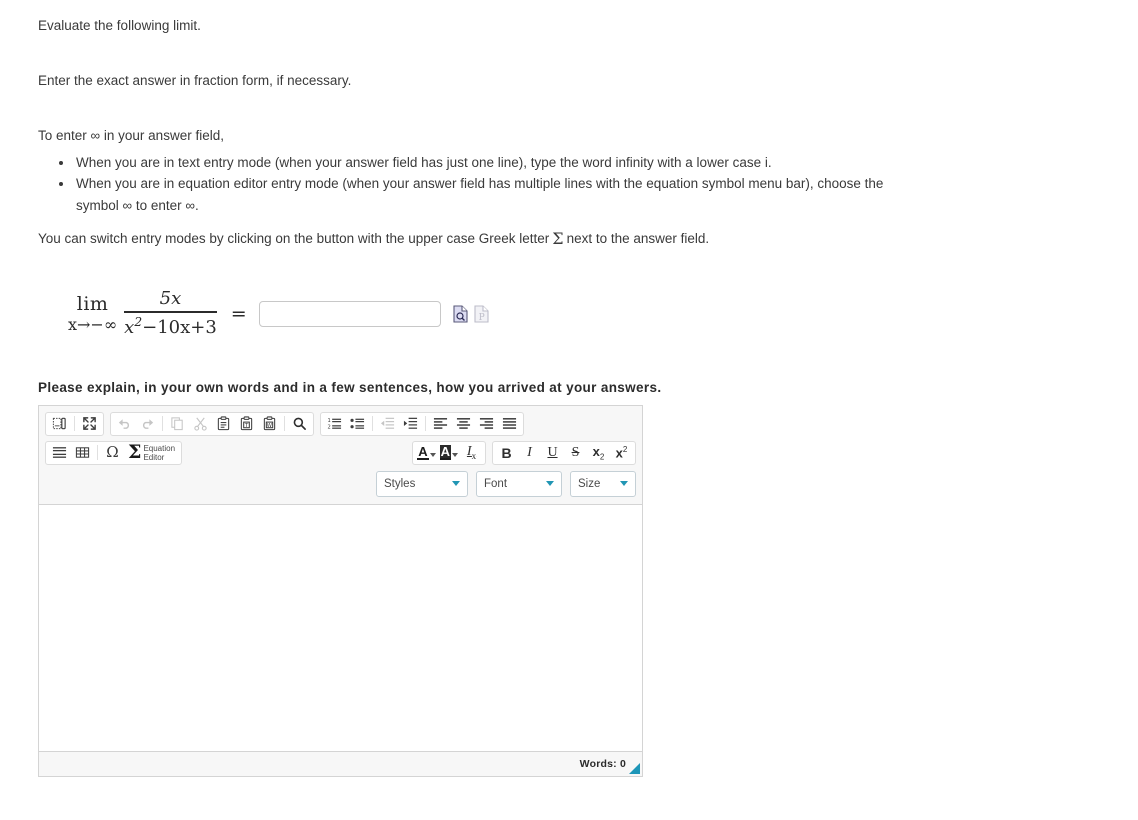 The width and height of the screenshot is (1138, 820). What do you see at coordinates (349, 313) in the screenshot?
I see `answer-input` at bounding box center [349, 313].